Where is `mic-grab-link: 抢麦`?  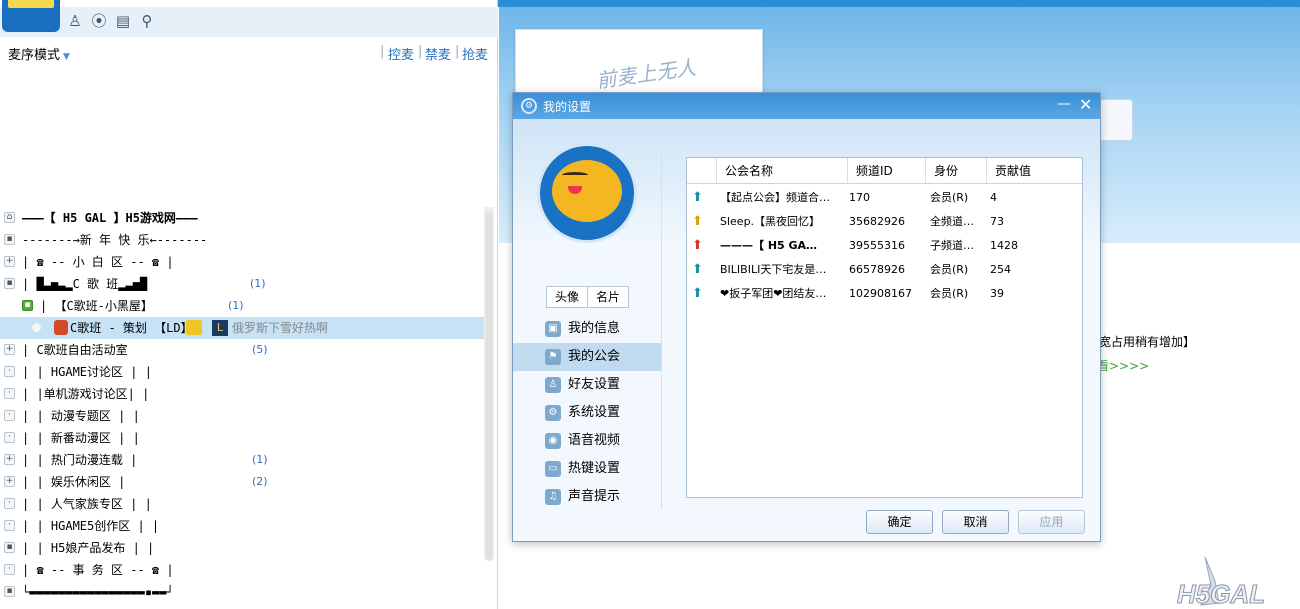 mic-grab-link: 抢麦 is located at coordinates (475, 53).